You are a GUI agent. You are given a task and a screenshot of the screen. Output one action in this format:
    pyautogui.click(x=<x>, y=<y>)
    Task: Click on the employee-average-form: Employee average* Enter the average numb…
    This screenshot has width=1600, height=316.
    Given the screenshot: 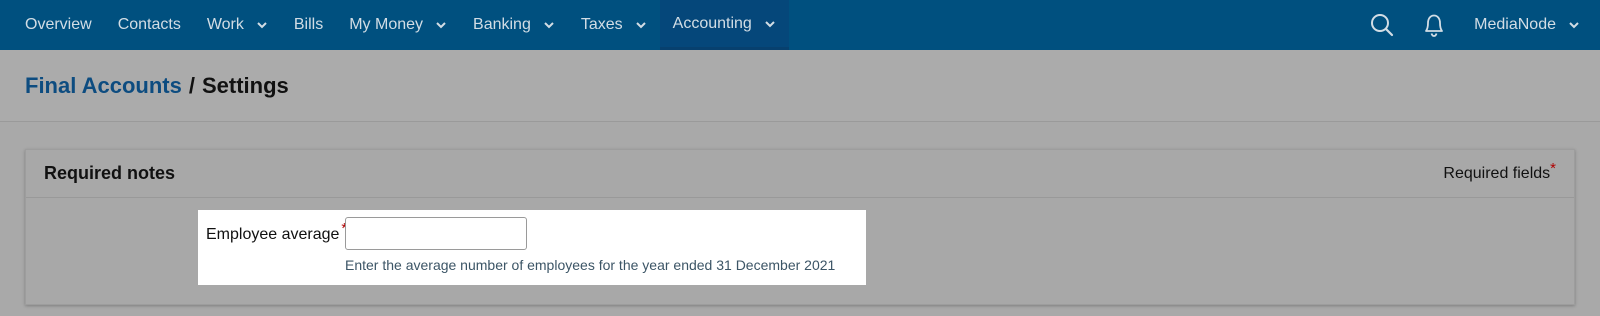 What is the action you would take?
    pyautogui.click(x=532, y=247)
    